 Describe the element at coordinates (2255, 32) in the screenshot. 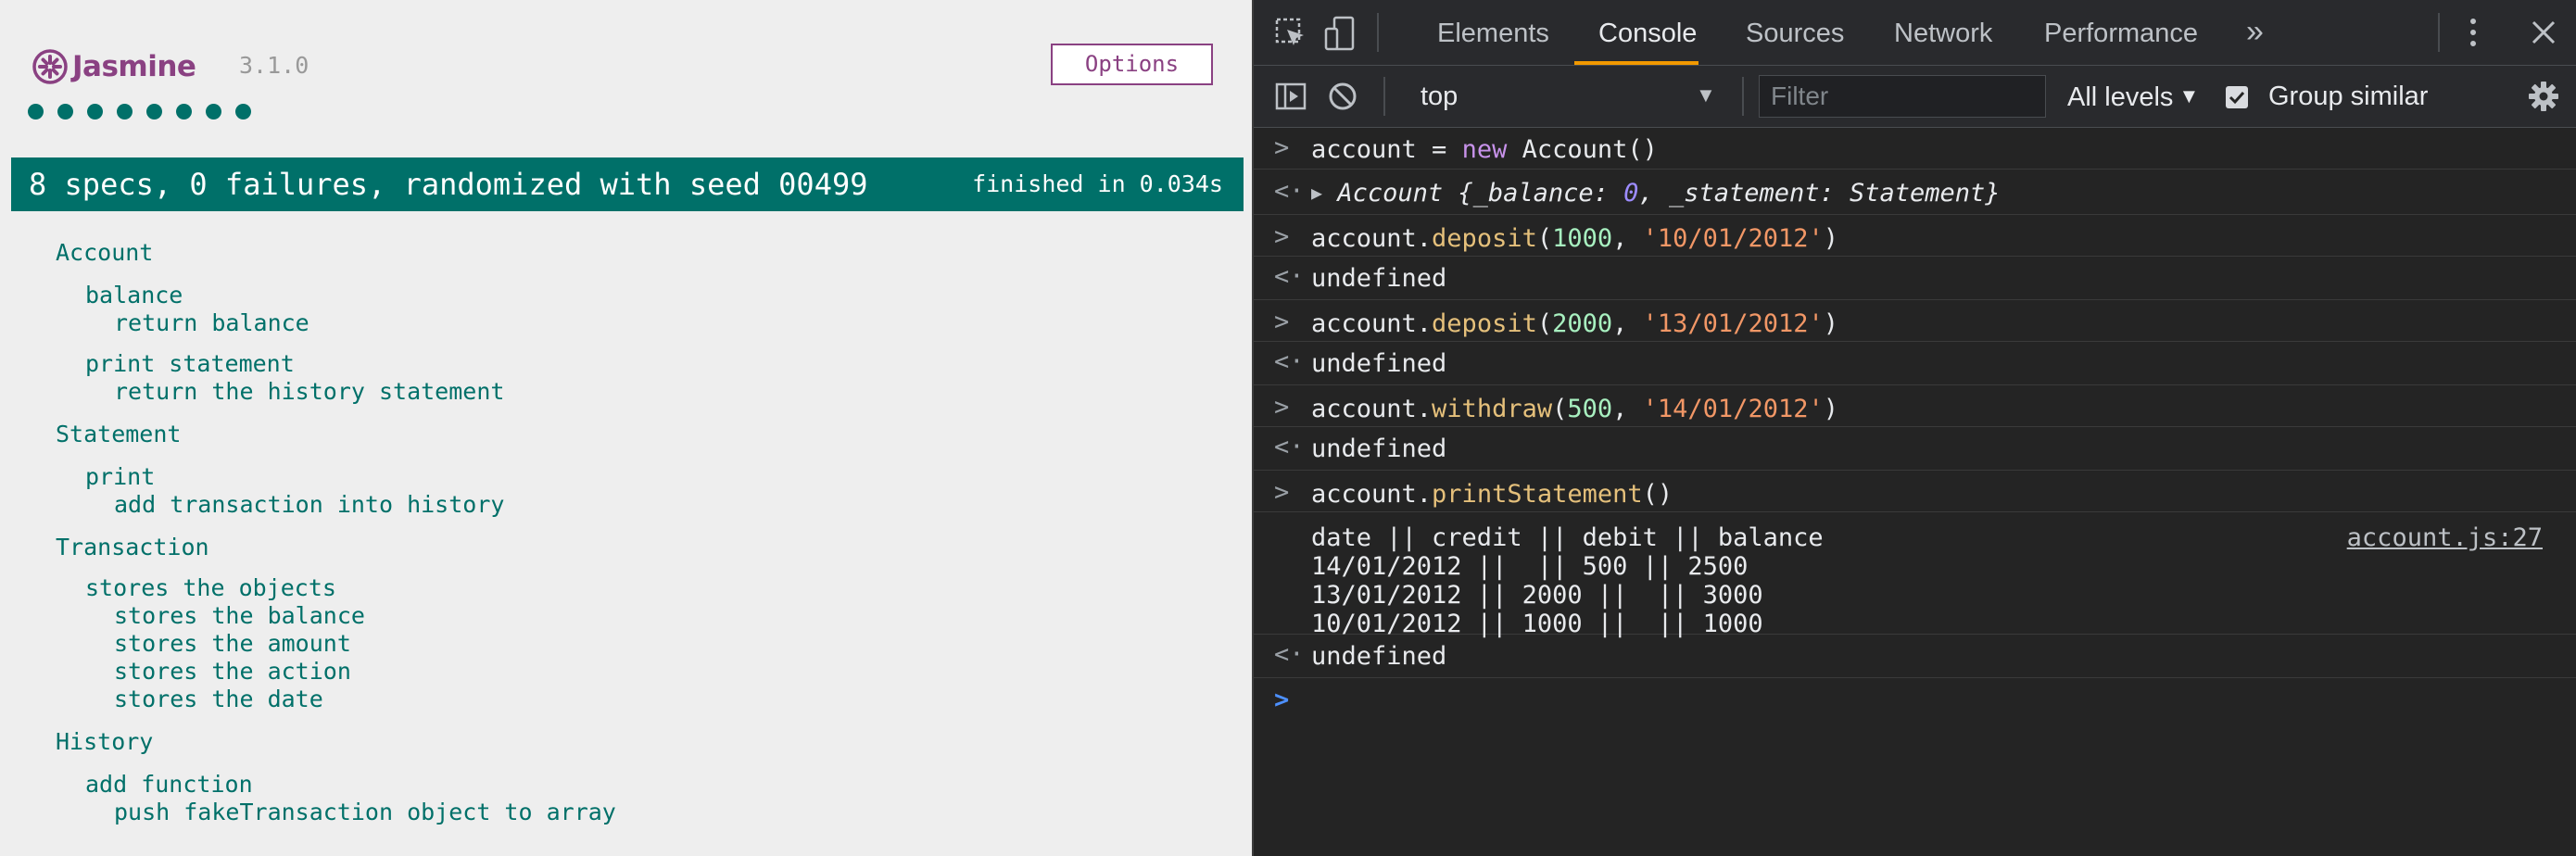

I see `more-tabs-chevron-icon: »` at that location.